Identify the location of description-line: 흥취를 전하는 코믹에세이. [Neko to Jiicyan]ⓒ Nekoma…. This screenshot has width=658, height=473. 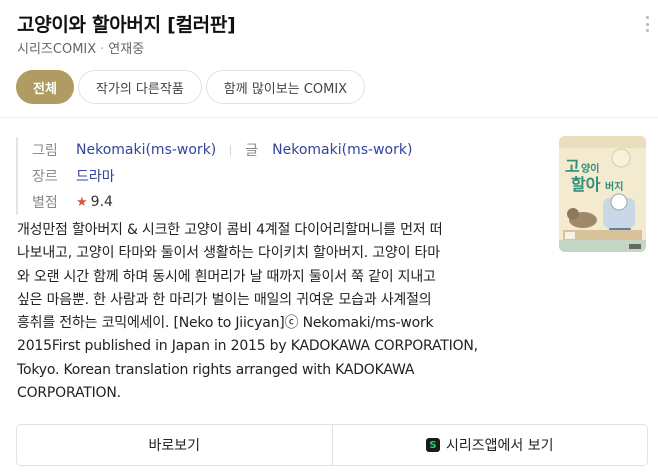
(225, 323).